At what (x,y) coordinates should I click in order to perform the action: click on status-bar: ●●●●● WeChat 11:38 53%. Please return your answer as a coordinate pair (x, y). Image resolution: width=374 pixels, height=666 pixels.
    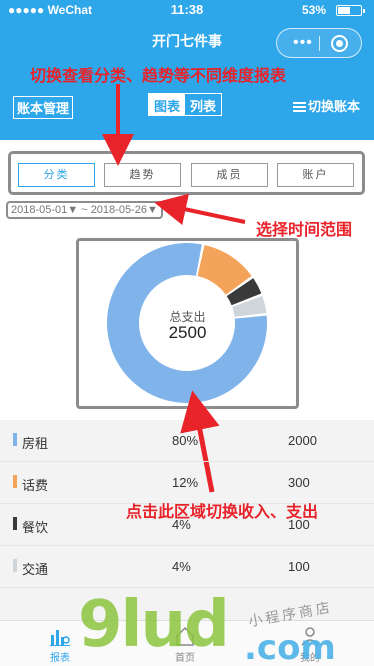
    Looking at the image, I should click on (187, 10).